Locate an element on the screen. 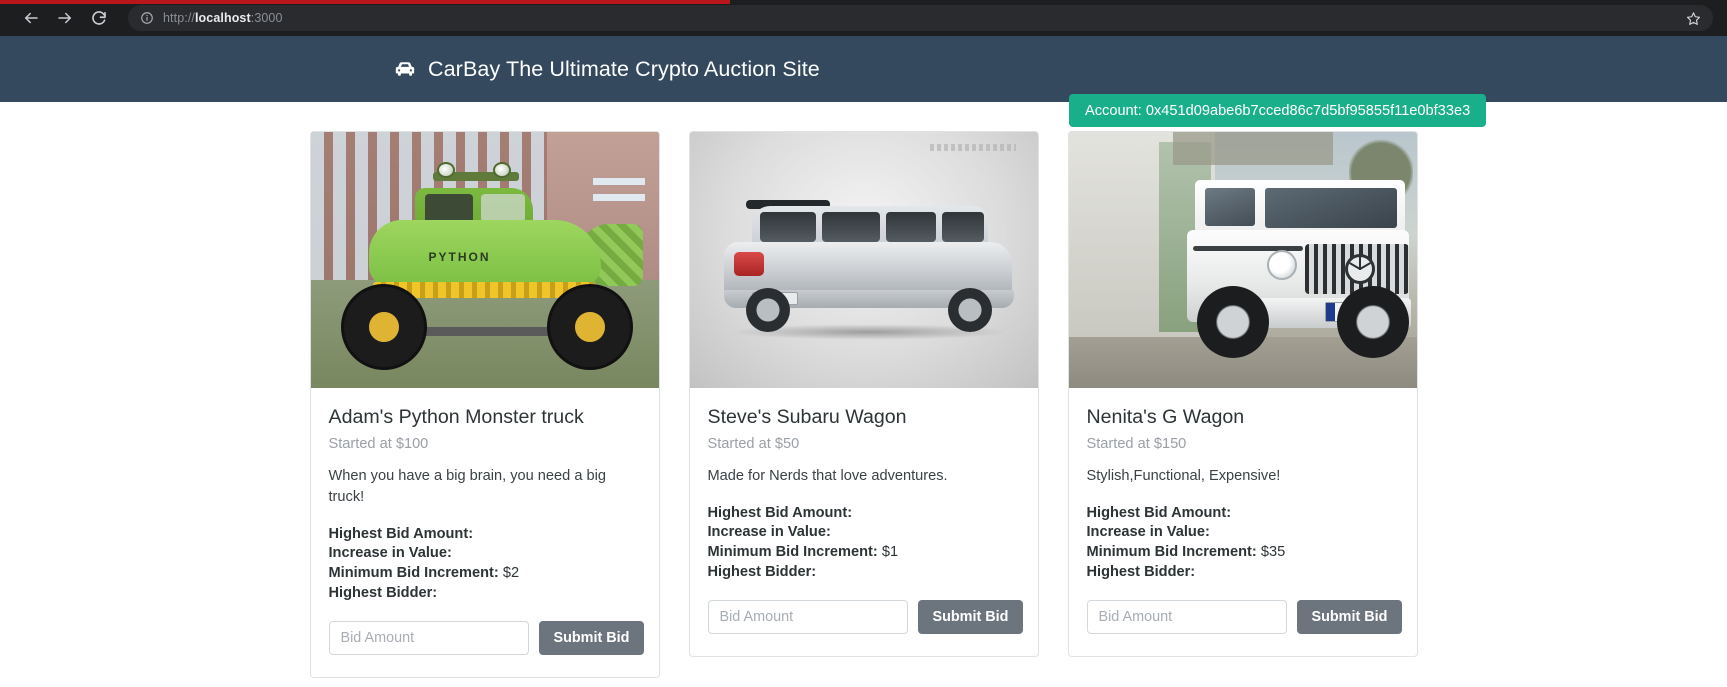 This screenshot has height=687, width=1727. url-scheme: http:// is located at coordinates (179, 18).